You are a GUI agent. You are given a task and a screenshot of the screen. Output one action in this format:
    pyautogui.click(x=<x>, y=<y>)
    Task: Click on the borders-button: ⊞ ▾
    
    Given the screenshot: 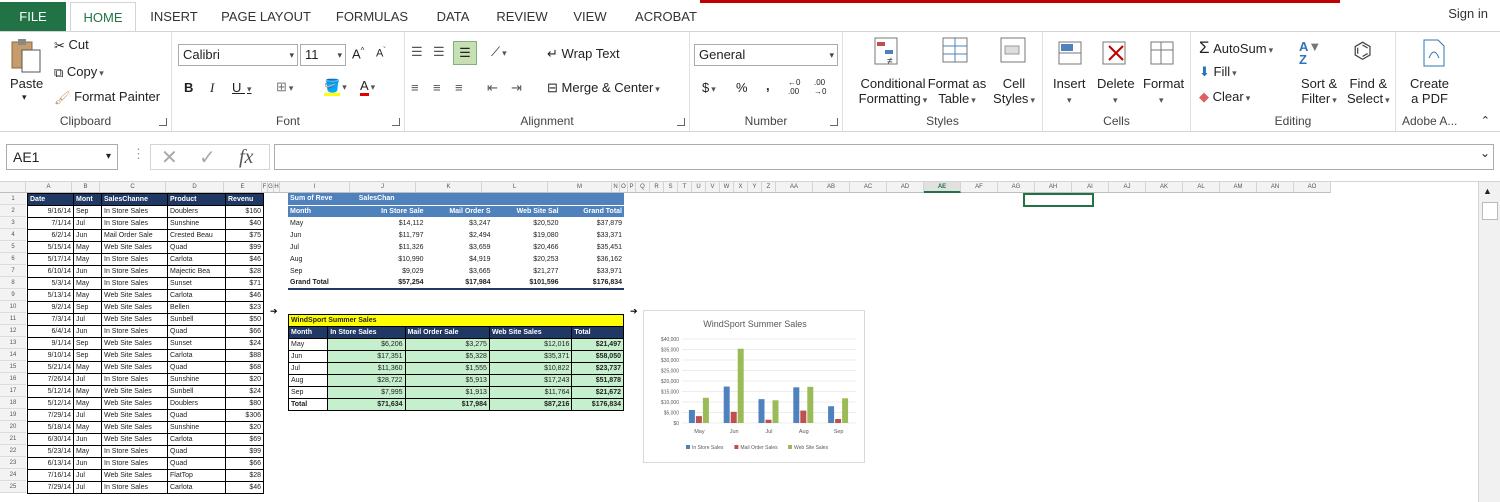 What is the action you would take?
    pyautogui.click(x=284, y=87)
    